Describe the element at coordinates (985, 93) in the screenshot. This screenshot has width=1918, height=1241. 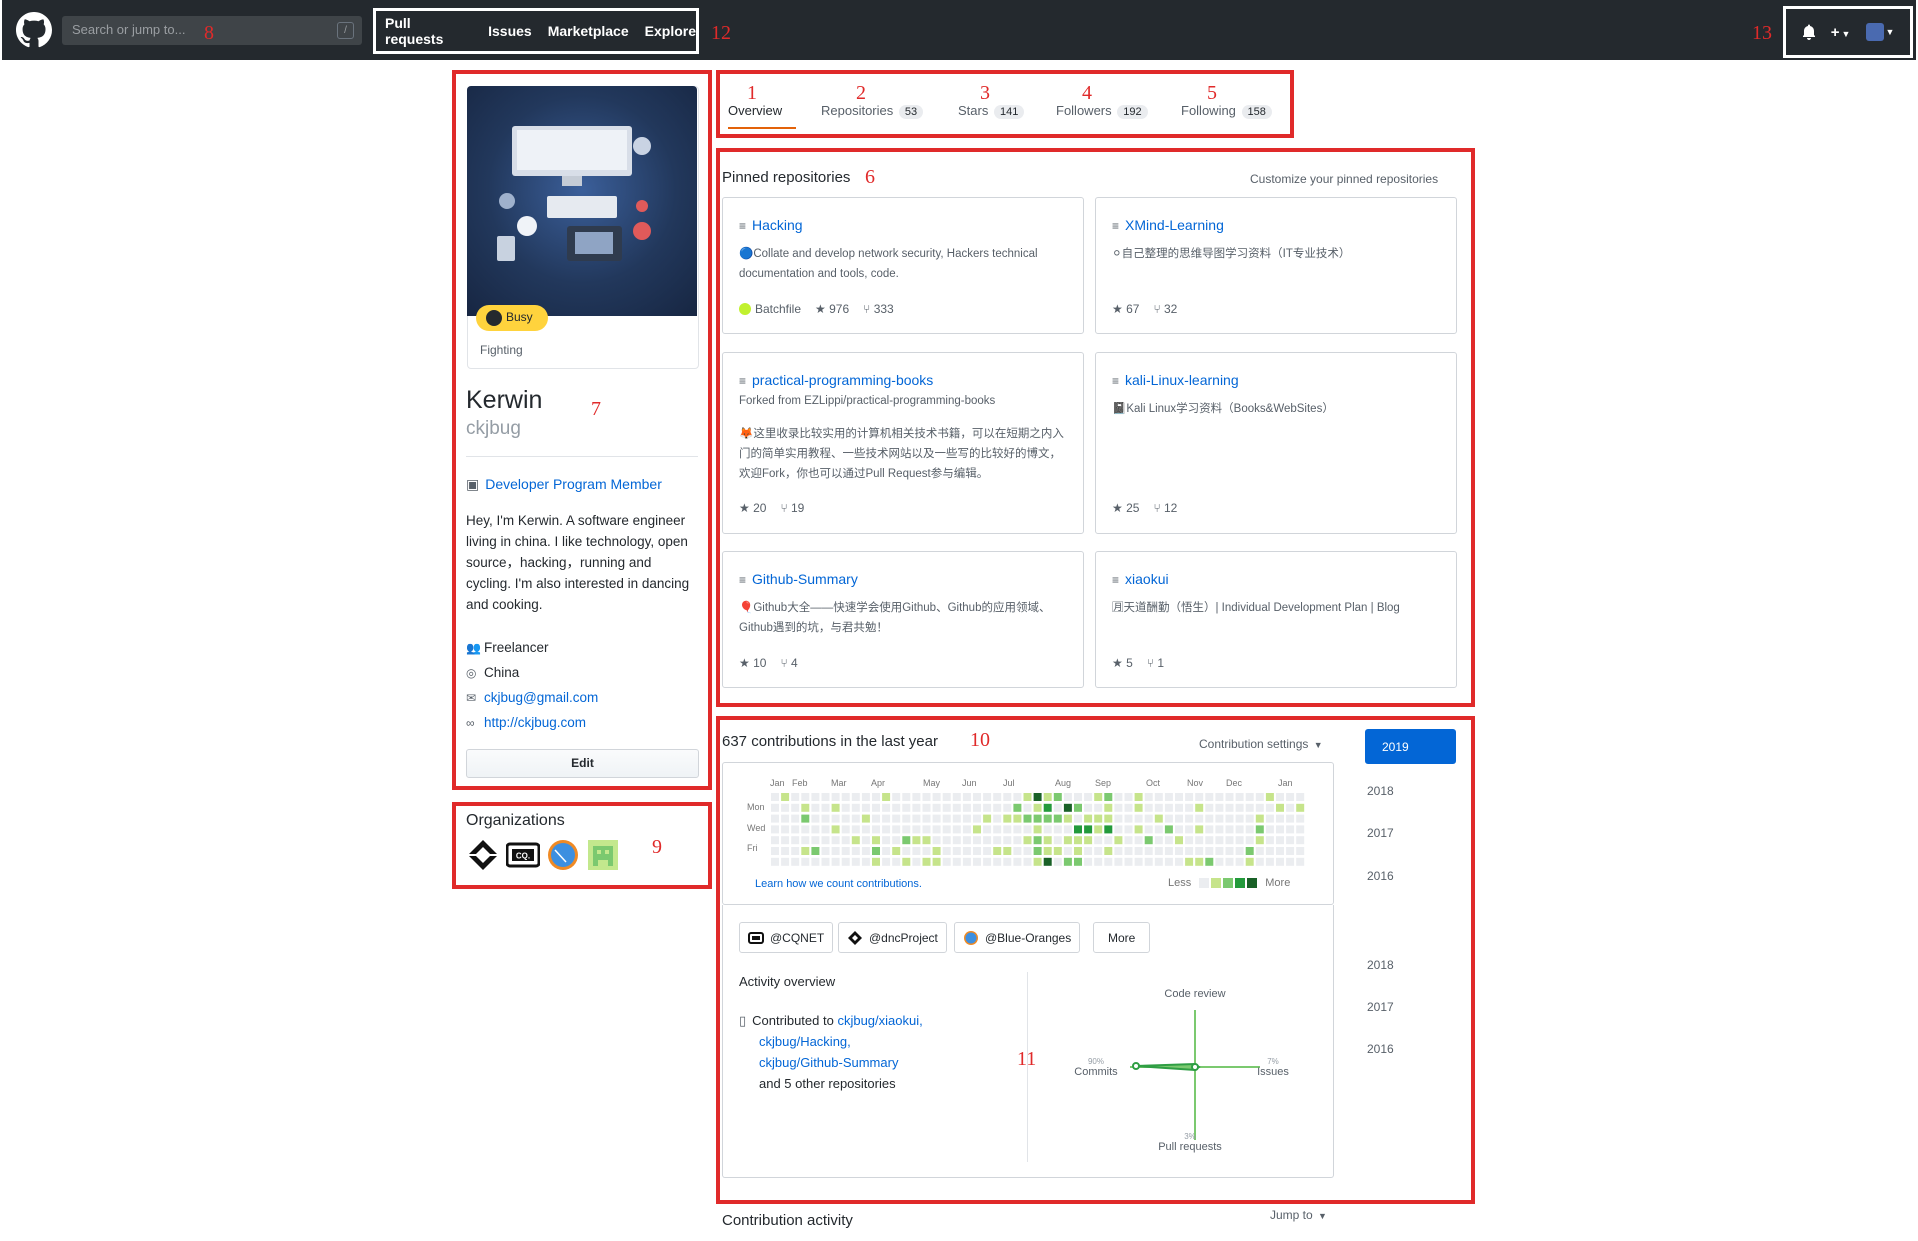
I see `annotation-number: 3` at that location.